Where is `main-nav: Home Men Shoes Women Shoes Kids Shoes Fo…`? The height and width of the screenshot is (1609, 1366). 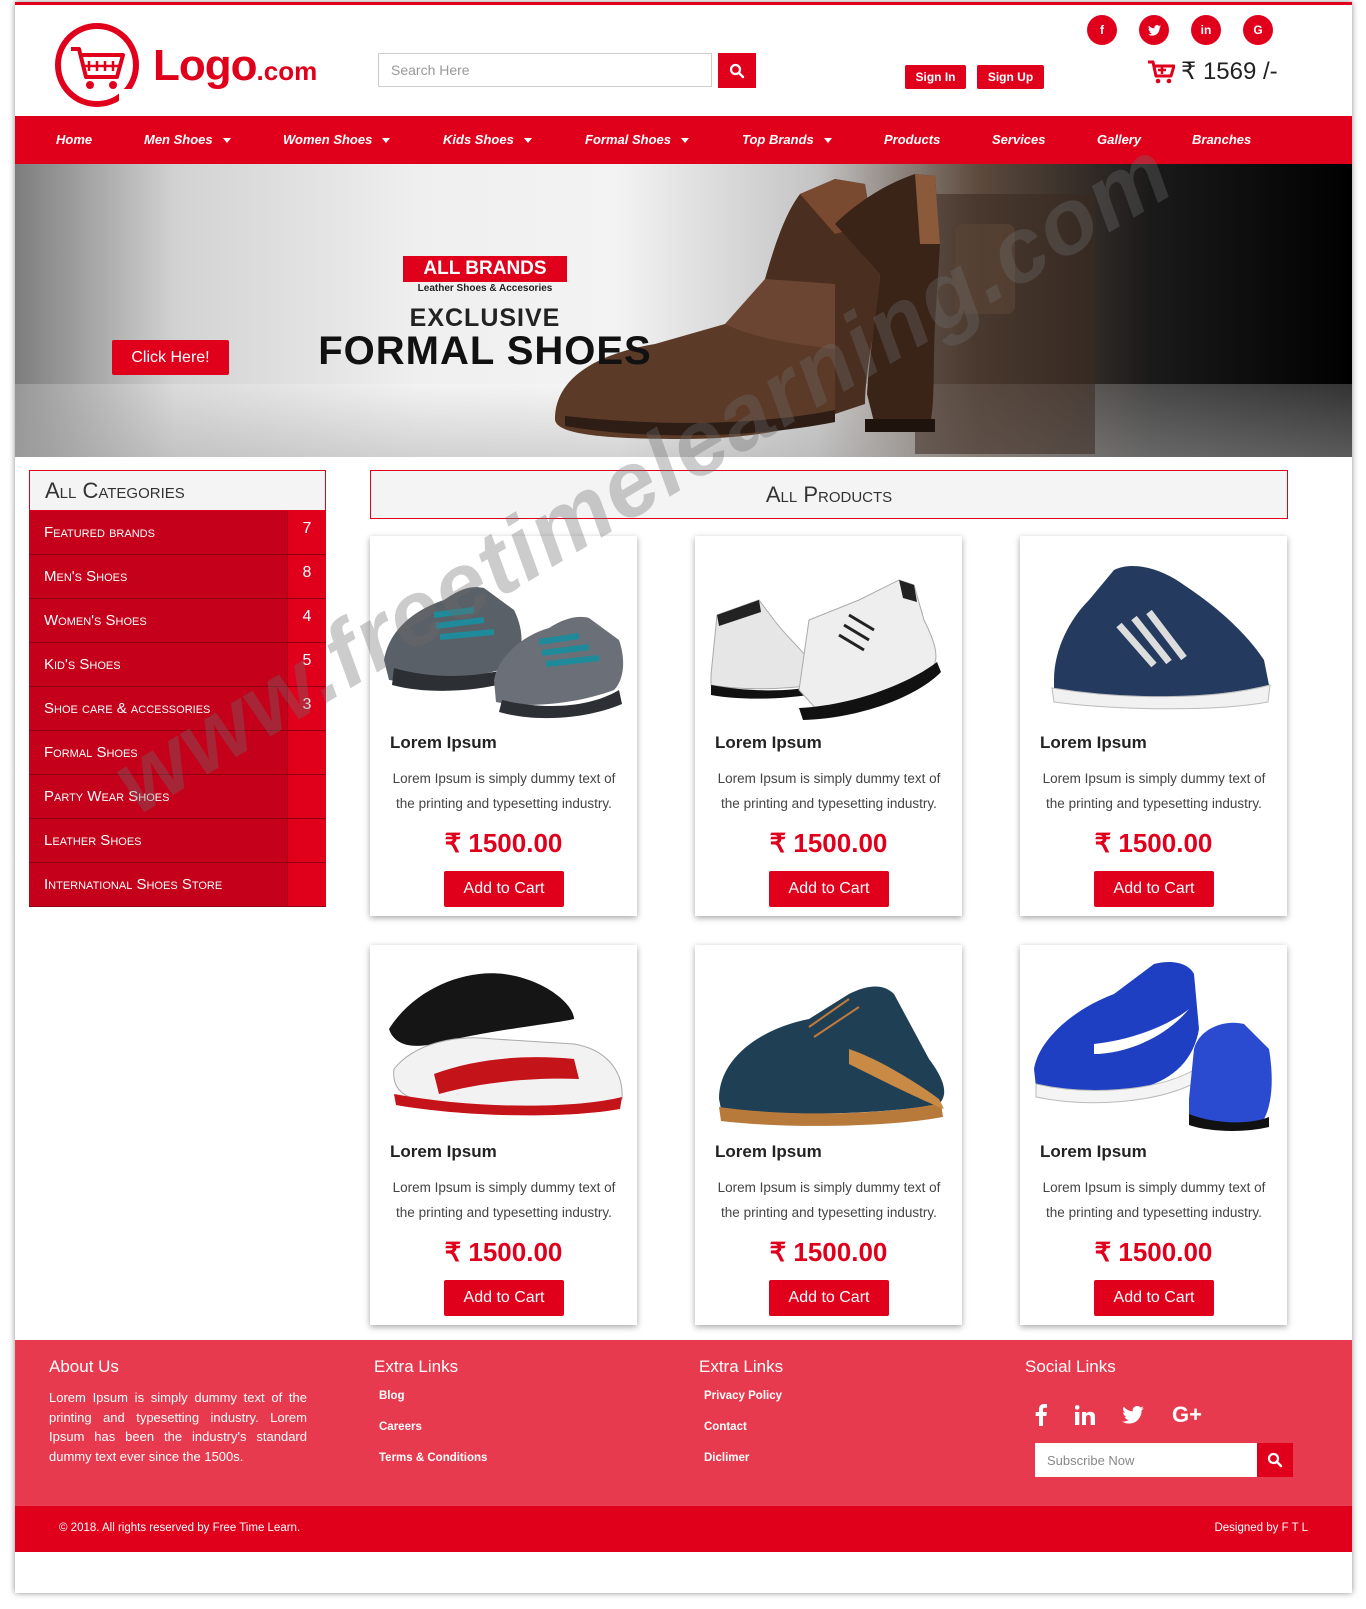 main-nav: Home Men Shoes Women Shoes Kids Shoes Fo… is located at coordinates (683, 140).